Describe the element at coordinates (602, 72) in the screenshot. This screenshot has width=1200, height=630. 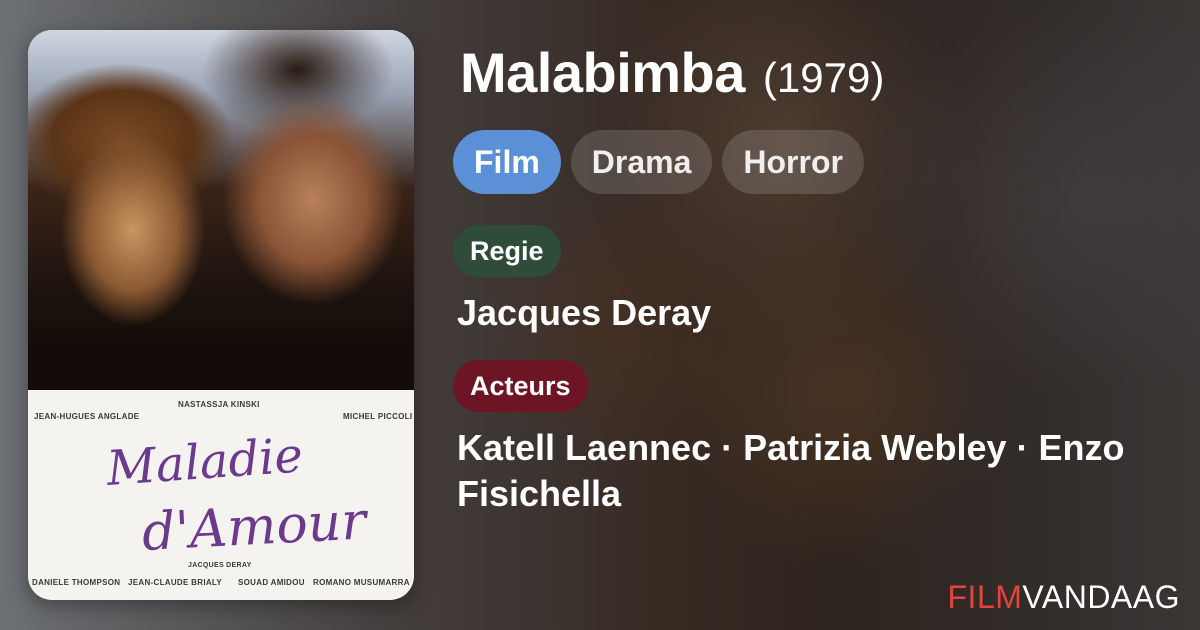
I see `movie-title: Malabimba` at that location.